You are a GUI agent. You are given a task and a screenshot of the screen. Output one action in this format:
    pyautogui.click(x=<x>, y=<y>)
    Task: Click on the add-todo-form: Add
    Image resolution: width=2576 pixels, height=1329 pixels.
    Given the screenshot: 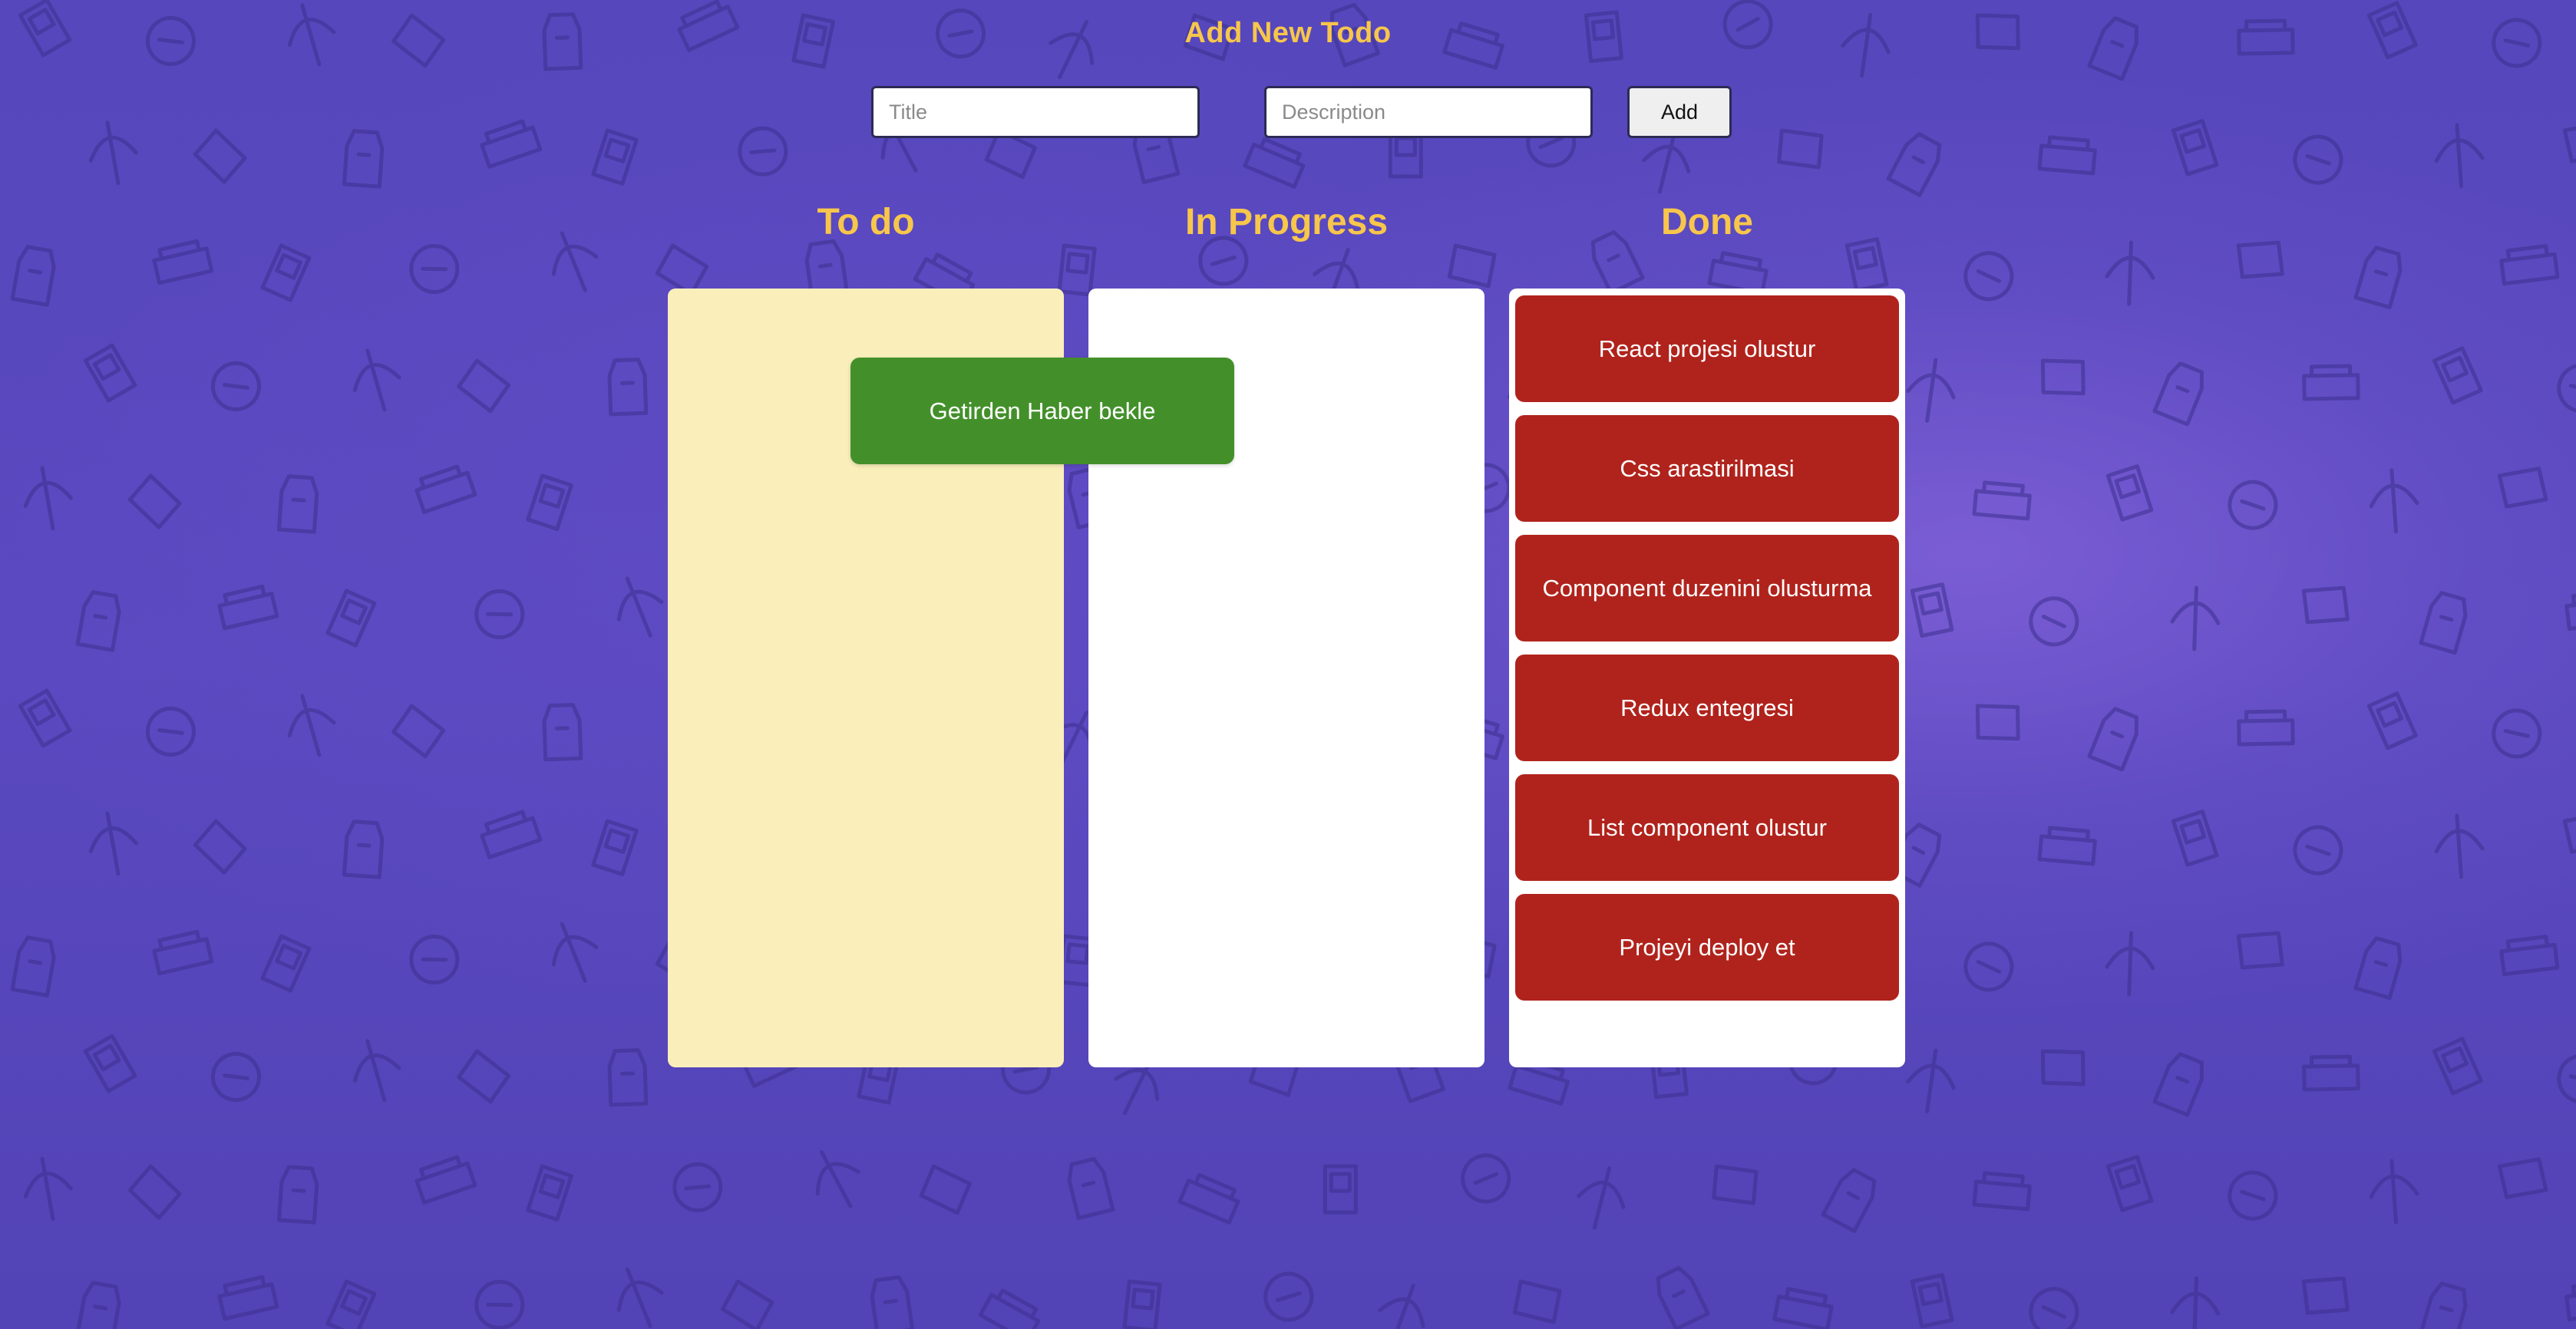 What is the action you would take?
    pyautogui.click(x=1288, y=113)
    